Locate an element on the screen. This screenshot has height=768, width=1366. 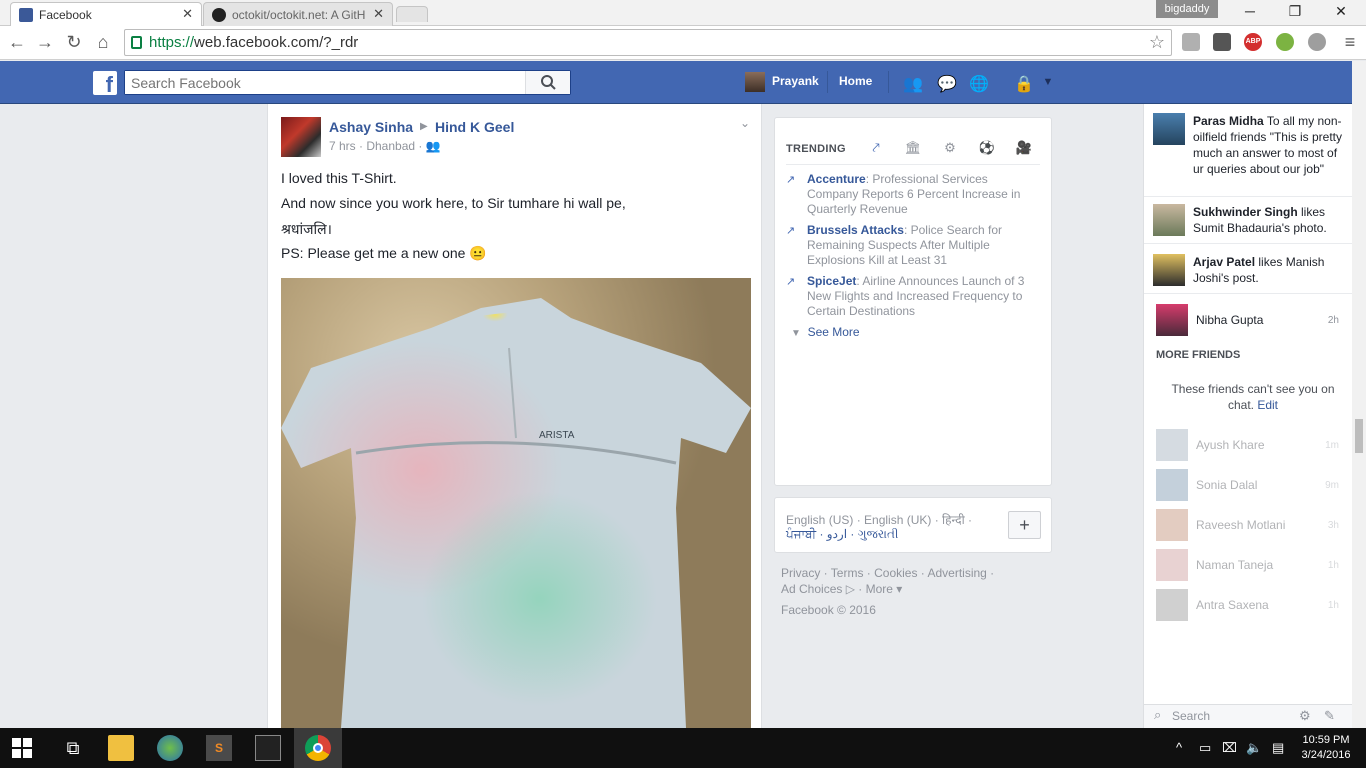
messages-icon: 💬 is located at coordinates (947, 83).